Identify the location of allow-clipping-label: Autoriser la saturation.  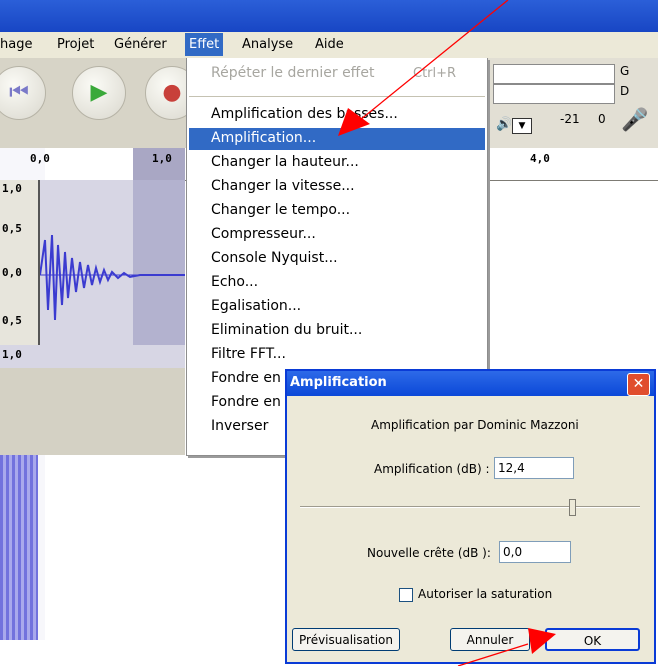
(485, 594).